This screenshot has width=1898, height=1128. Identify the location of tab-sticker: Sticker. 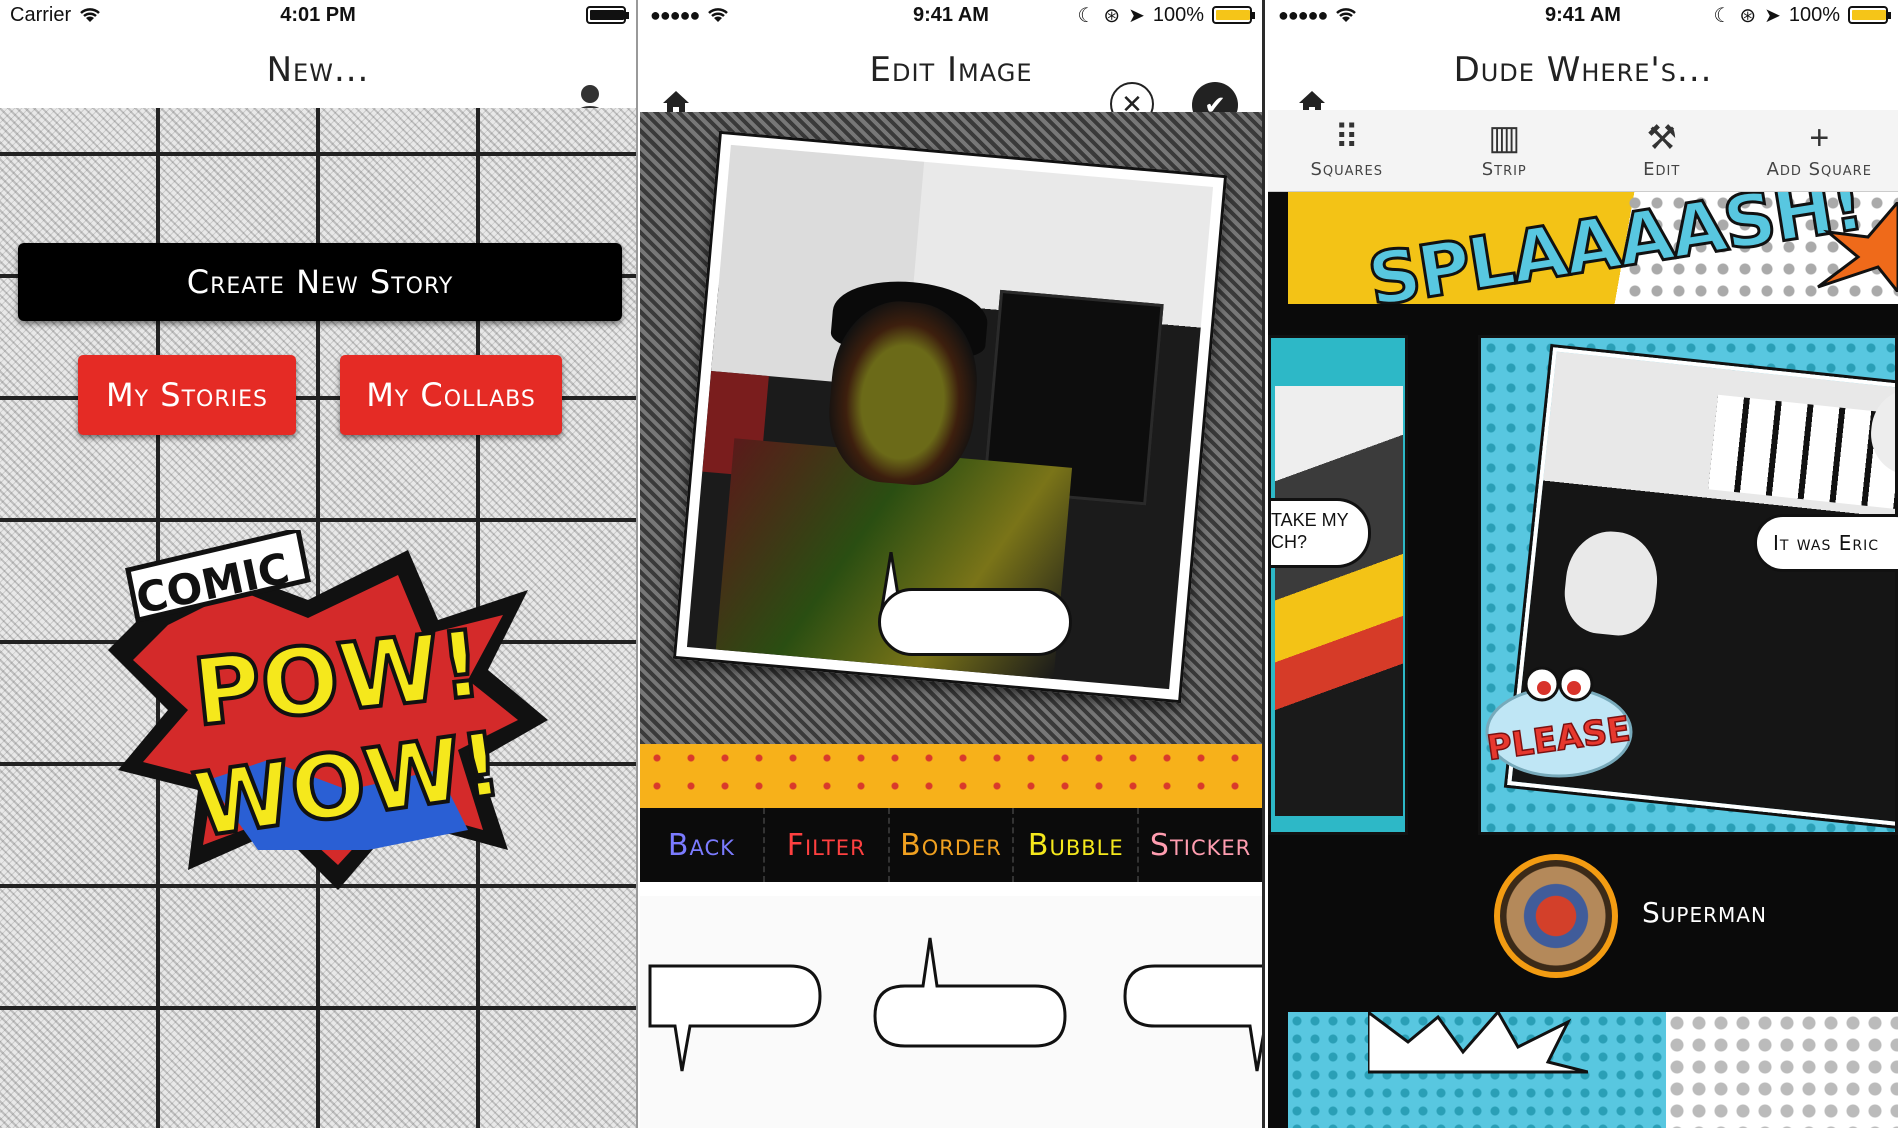
(1200, 845).